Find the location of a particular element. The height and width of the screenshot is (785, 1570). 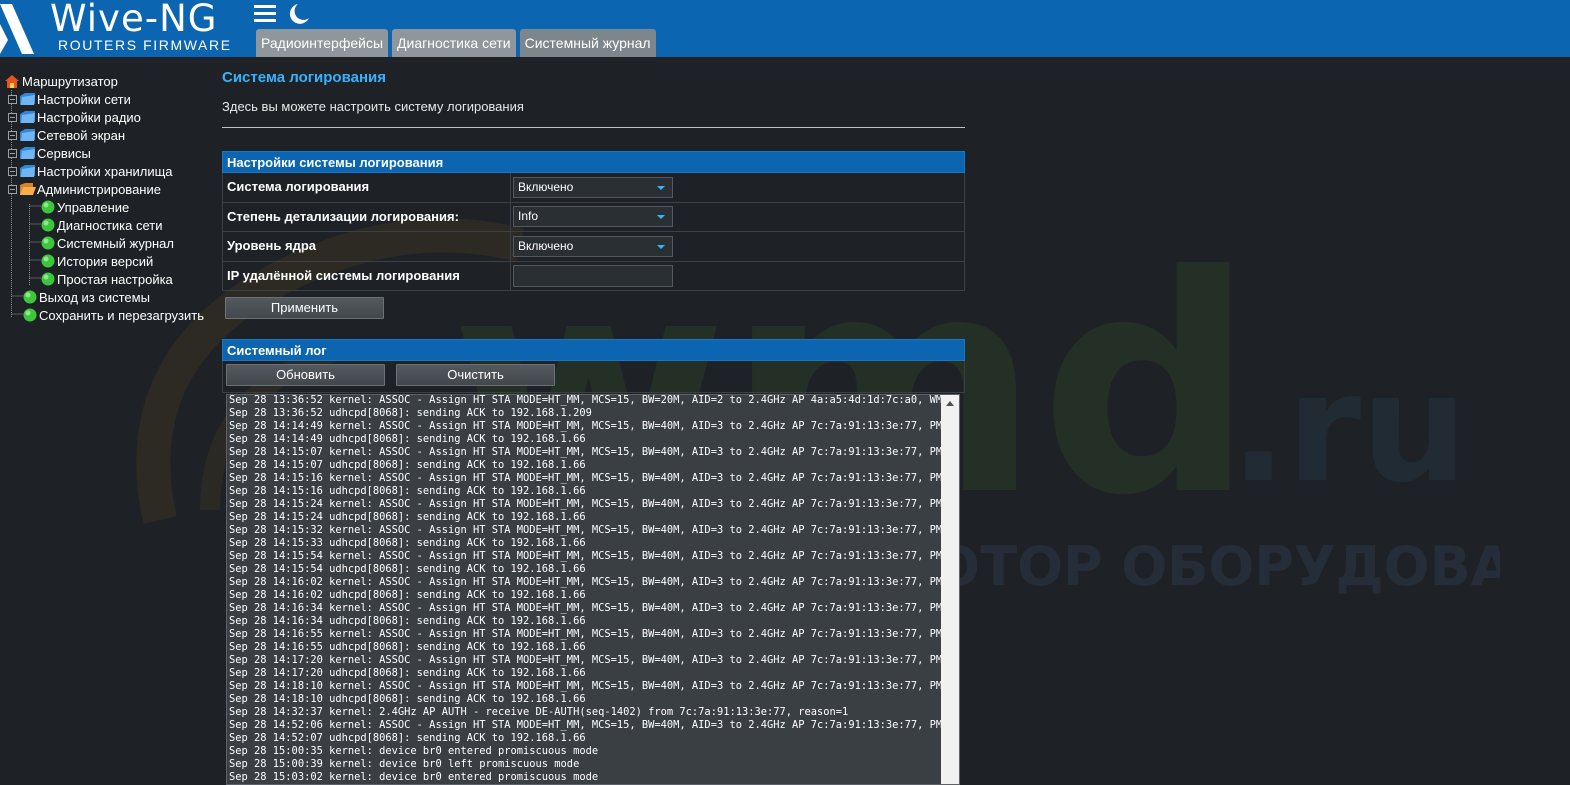

tab-radio-interfaces: Радиоинтерфейсы is located at coordinates (322, 43).